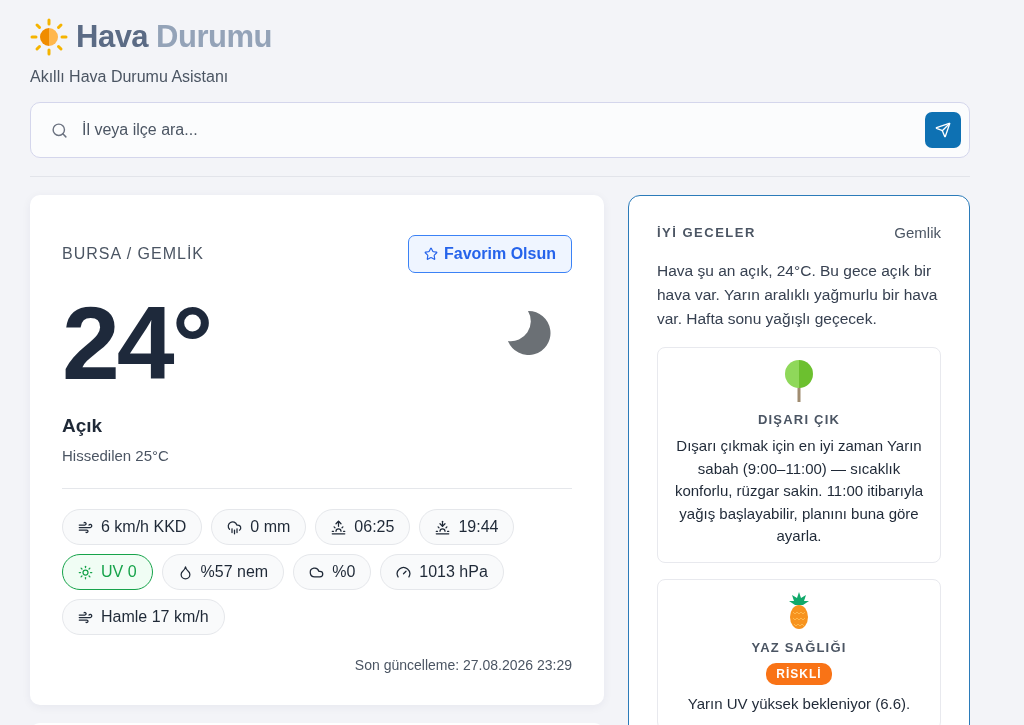  What do you see at coordinates (259, 527) in the screenshot?
I see `weather-chip: 0 mm` at bounding box center [259, 527].